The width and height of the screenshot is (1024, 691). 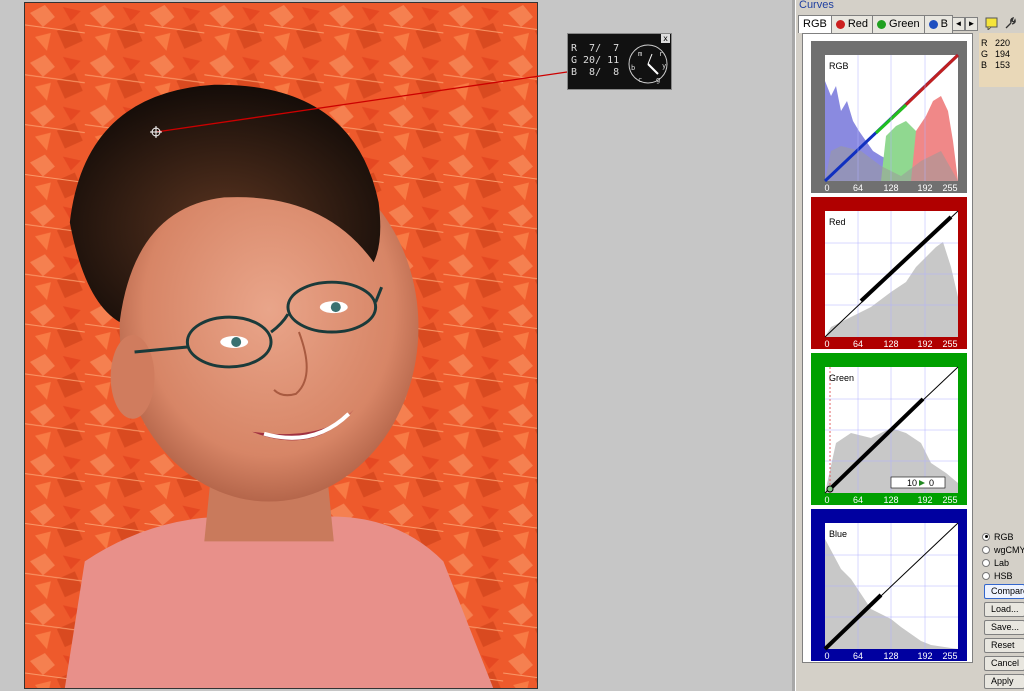 I want to click on info-blue-row: B 8/ 8, so click(x=595, y=72).